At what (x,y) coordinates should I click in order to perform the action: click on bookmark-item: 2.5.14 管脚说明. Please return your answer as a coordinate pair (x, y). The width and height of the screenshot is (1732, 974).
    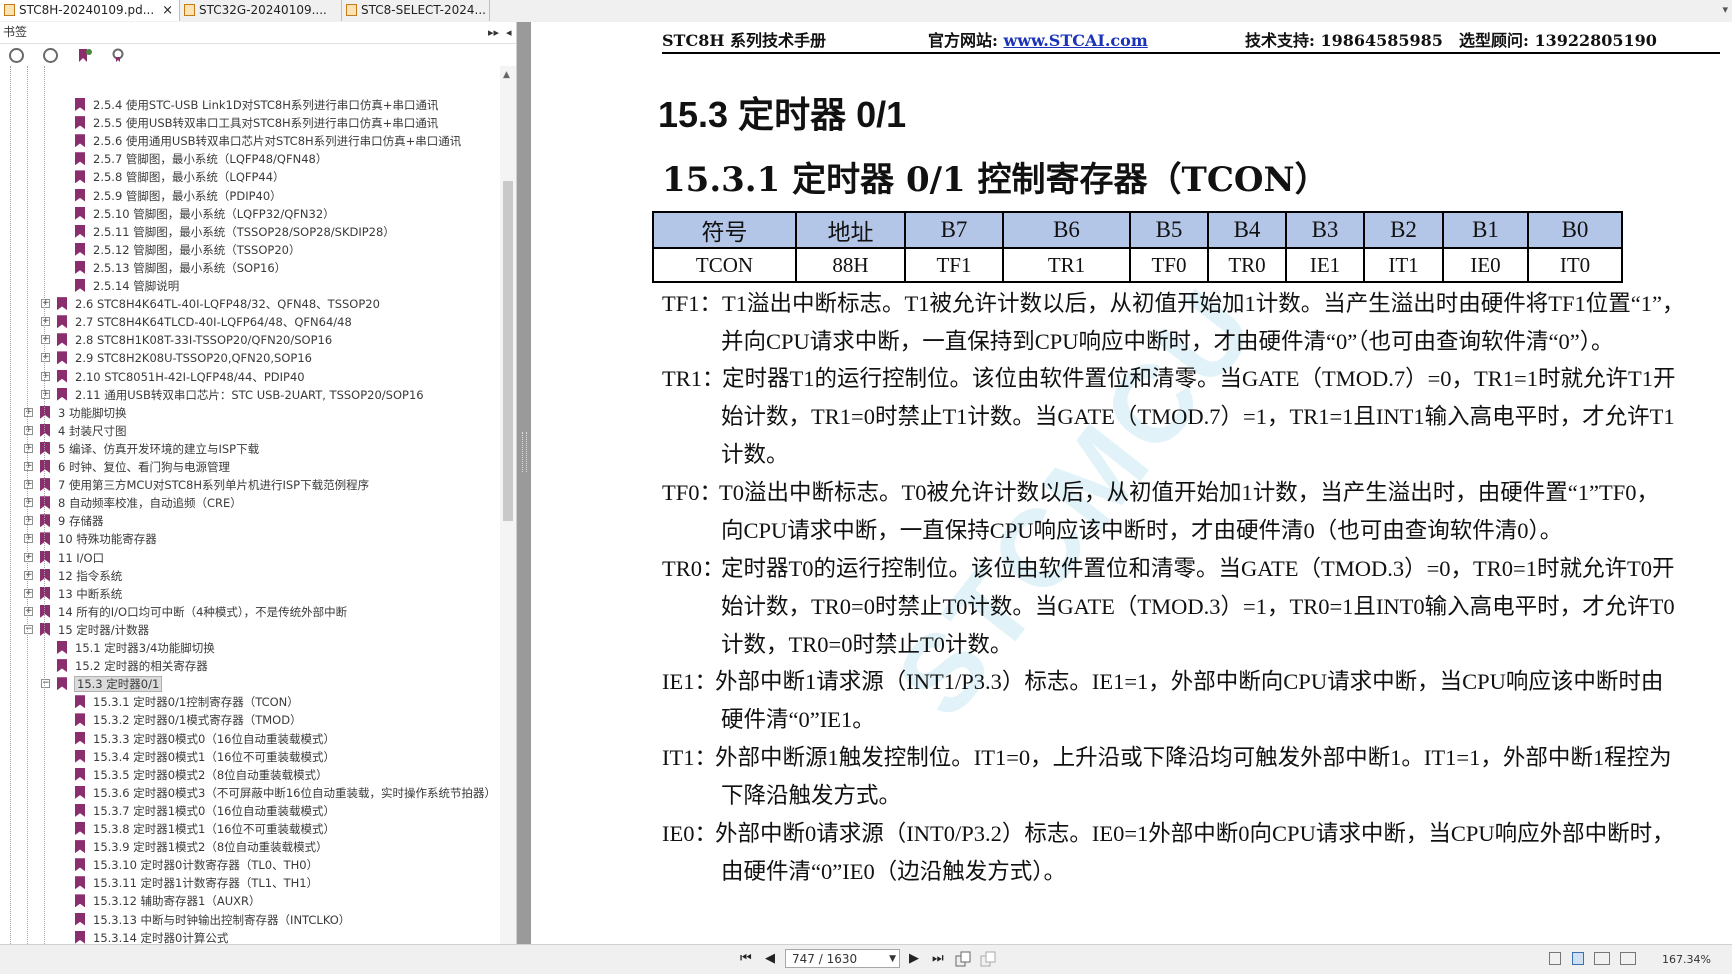
    Looking at the image, I should click on (127, 286).